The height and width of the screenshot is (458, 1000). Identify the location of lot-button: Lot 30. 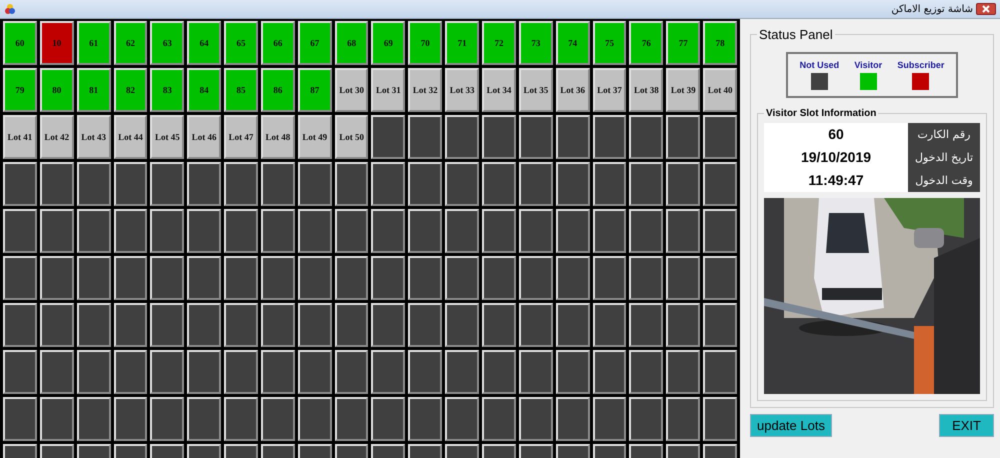
(351, 90).